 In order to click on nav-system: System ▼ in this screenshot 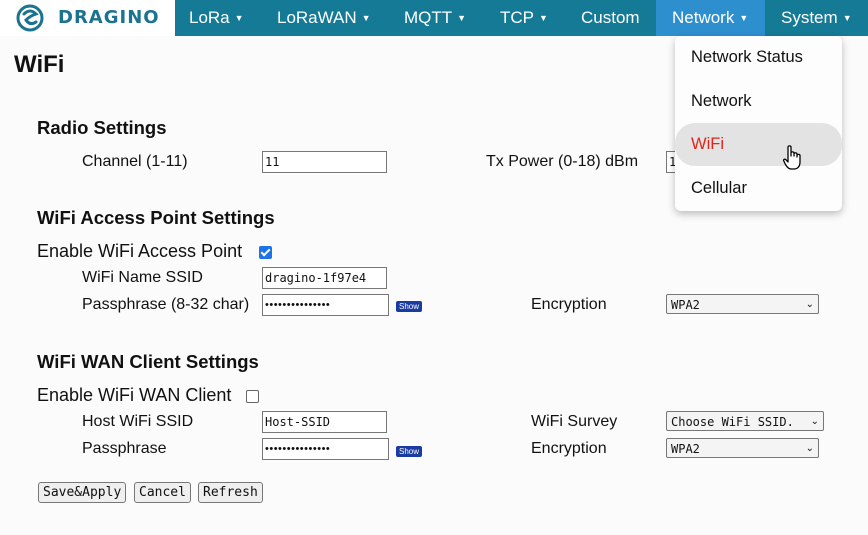, I will do `click(816, 18)`.